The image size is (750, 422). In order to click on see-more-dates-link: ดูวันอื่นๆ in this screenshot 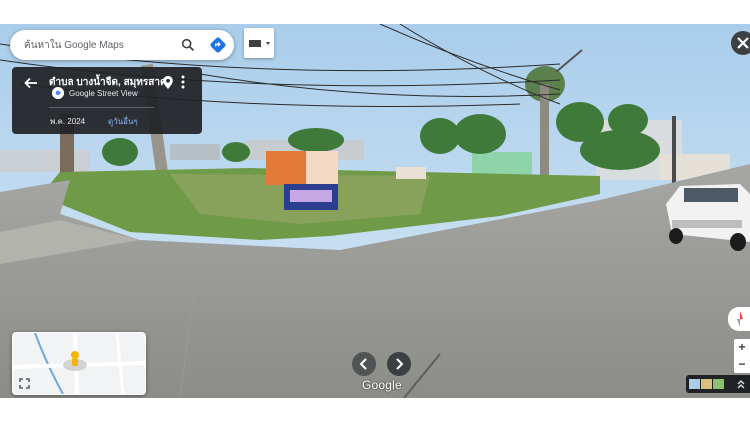, I will do `click(123, 121)`.